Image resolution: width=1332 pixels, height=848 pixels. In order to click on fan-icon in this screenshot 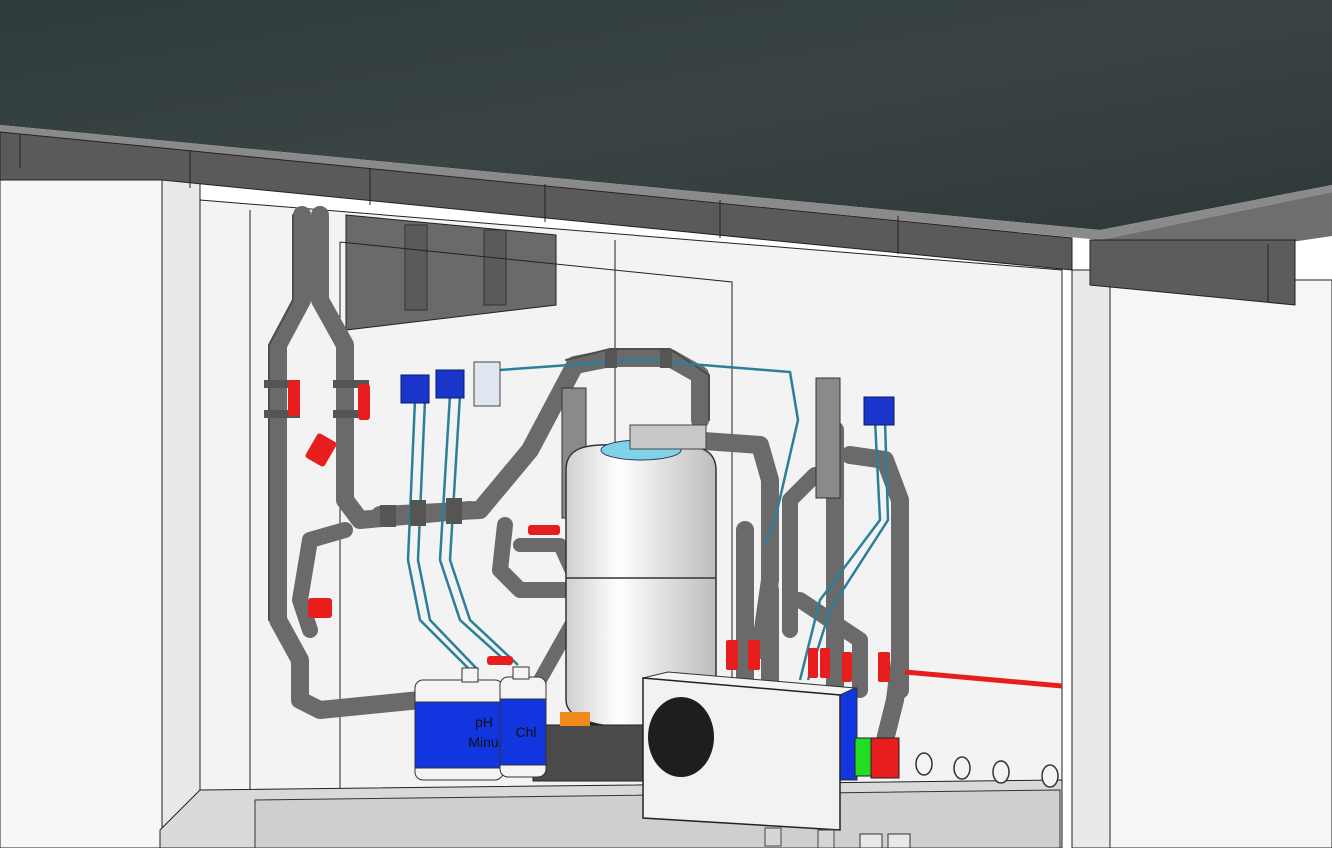, I will do `click(681, 737)`.